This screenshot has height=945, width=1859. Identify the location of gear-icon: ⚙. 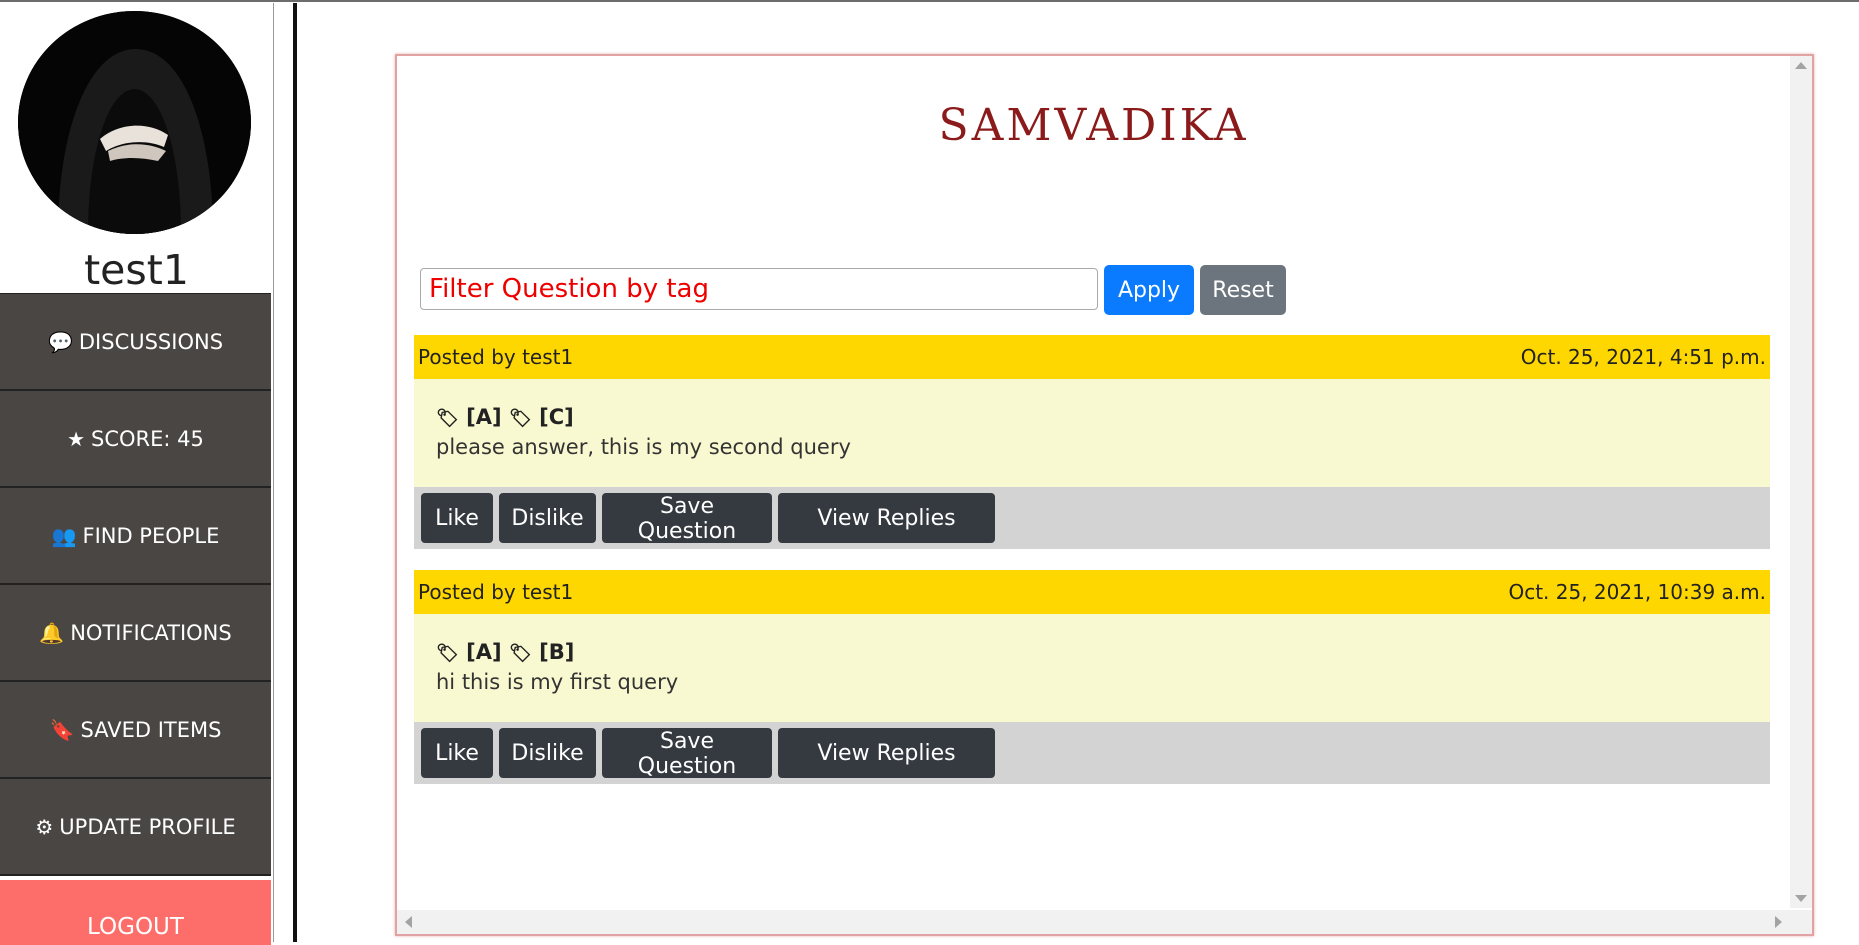
(44, 826).